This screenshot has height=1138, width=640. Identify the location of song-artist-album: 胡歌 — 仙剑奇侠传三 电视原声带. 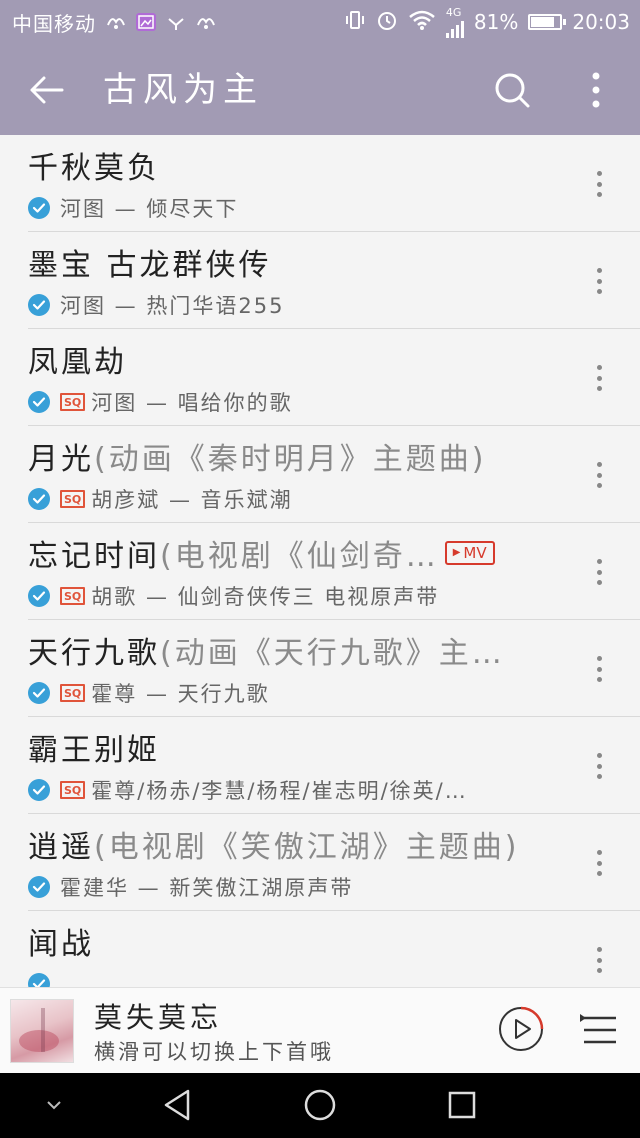
(265, 597).